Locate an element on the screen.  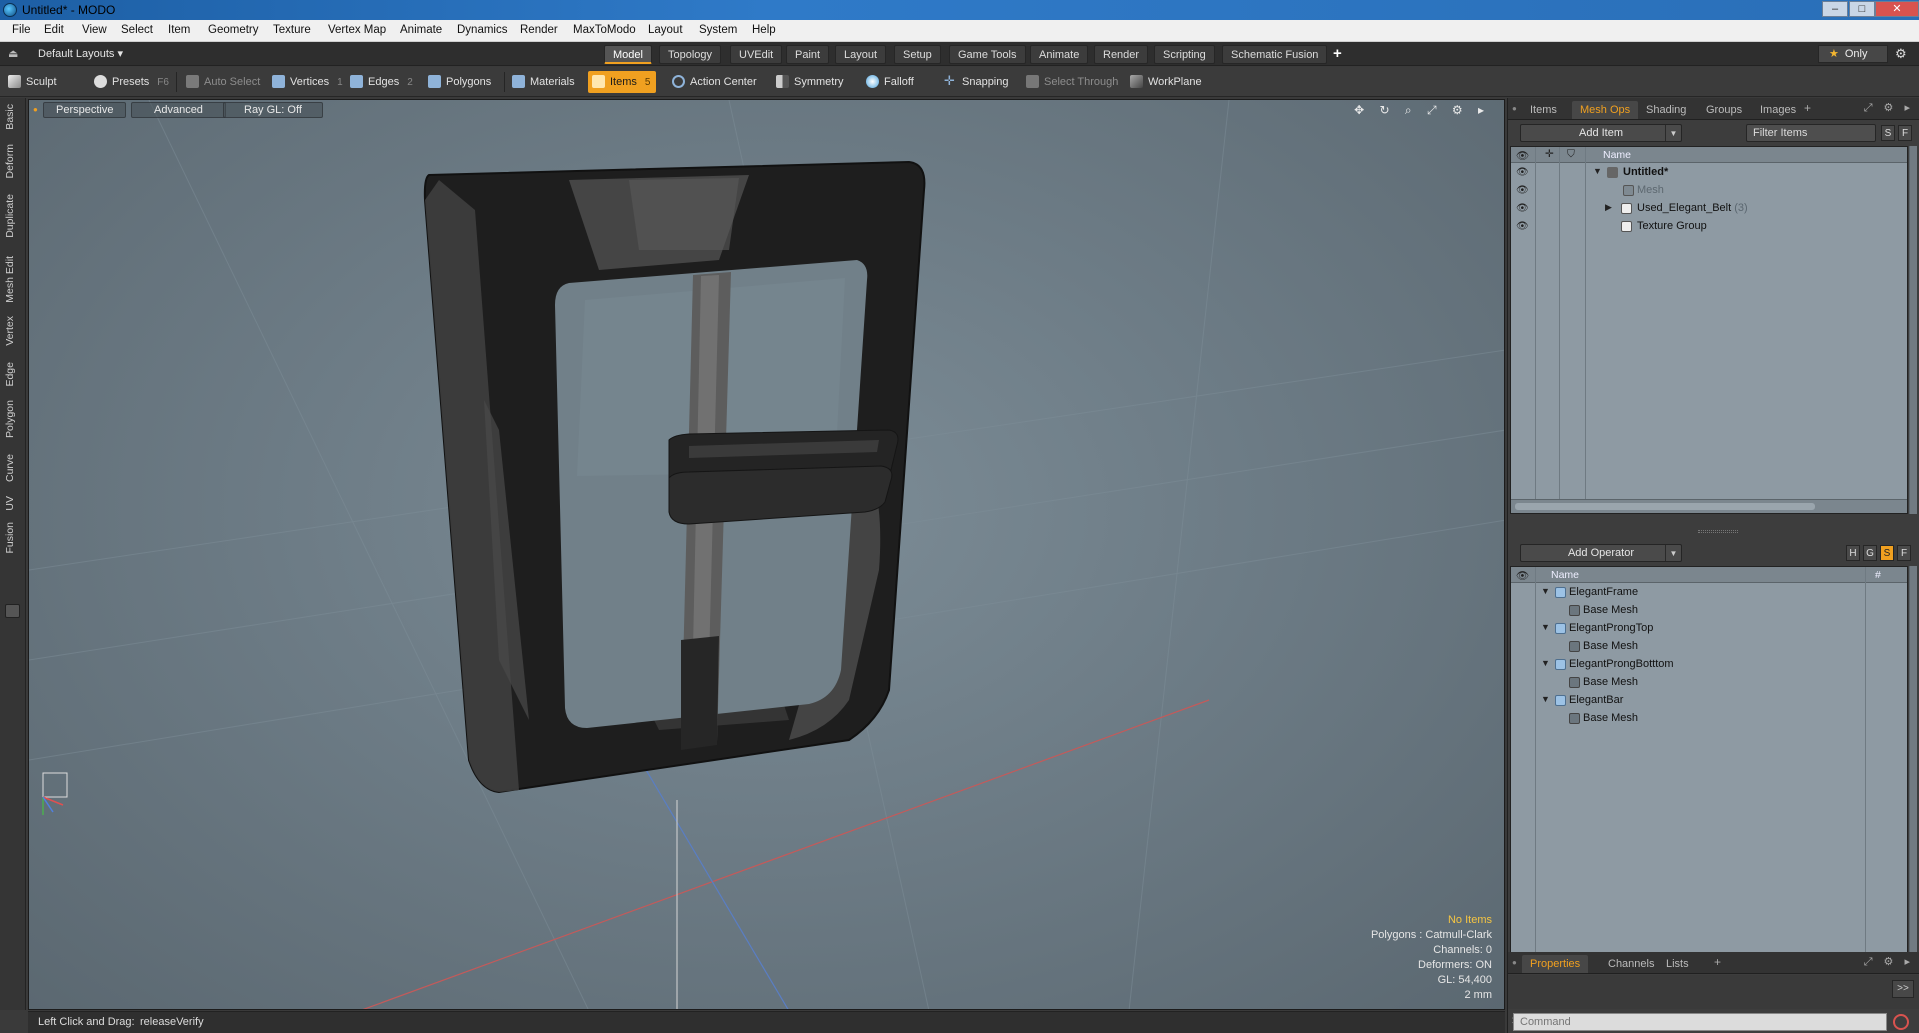
viewport-nav-icons: ✥ ↻ ⌕ ⤢ ⚙ ▸ is located at coordinates (1422, 110).